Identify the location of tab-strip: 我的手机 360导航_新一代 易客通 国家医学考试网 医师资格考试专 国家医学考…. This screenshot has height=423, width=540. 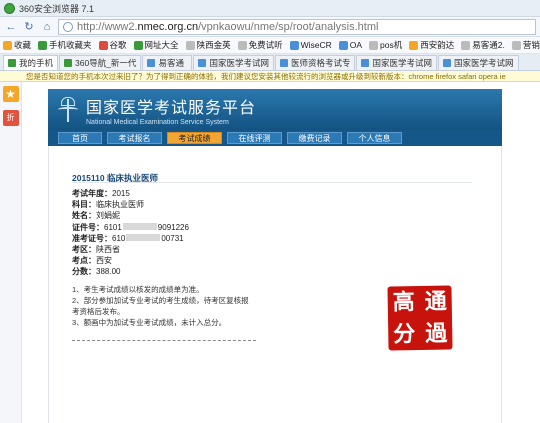
(270, 62).